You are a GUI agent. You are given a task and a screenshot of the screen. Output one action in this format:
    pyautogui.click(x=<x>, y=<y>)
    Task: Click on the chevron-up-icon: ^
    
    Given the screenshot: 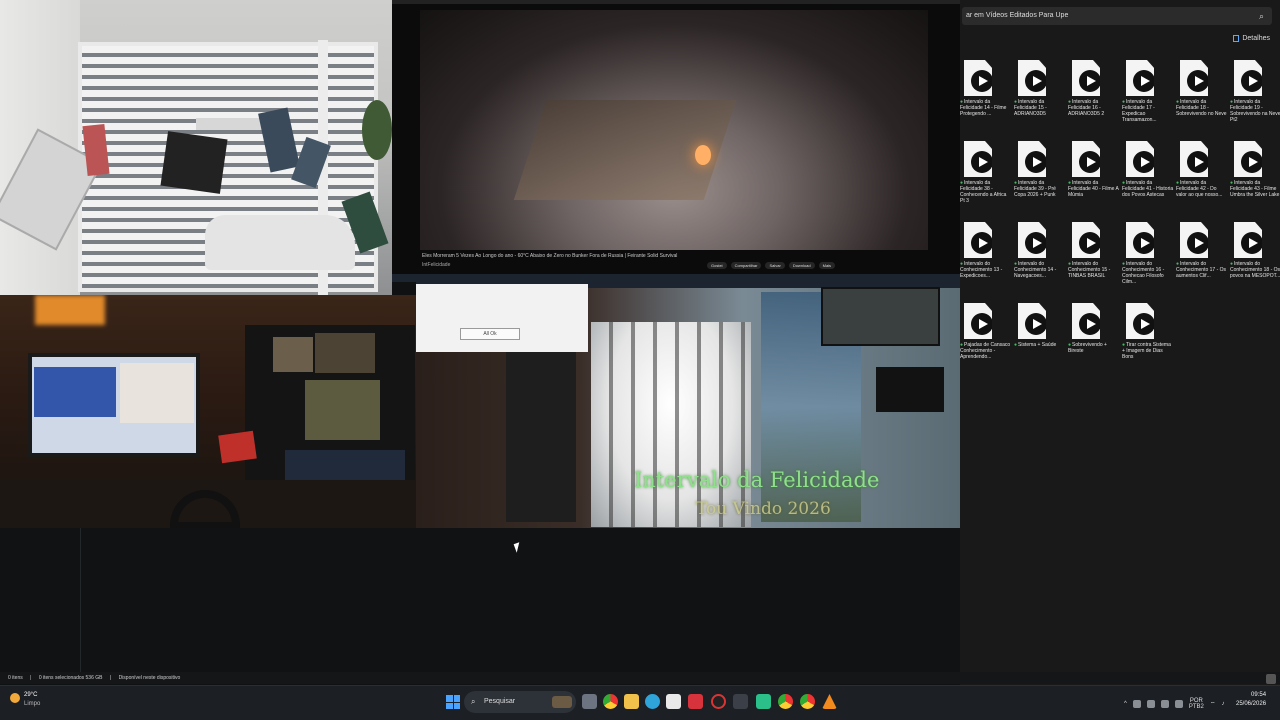 What is the action you would take?
    pyautogui.click(x=1125, y=704)
    